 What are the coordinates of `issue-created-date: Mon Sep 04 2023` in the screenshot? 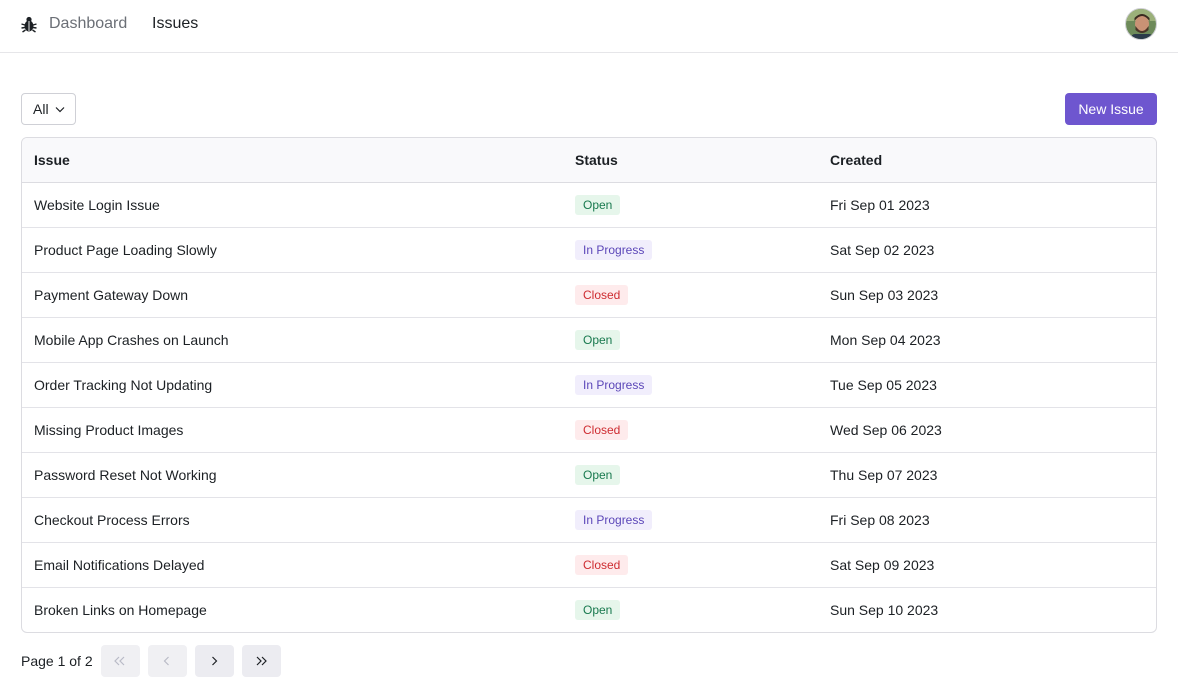 It's located at (987, 340).